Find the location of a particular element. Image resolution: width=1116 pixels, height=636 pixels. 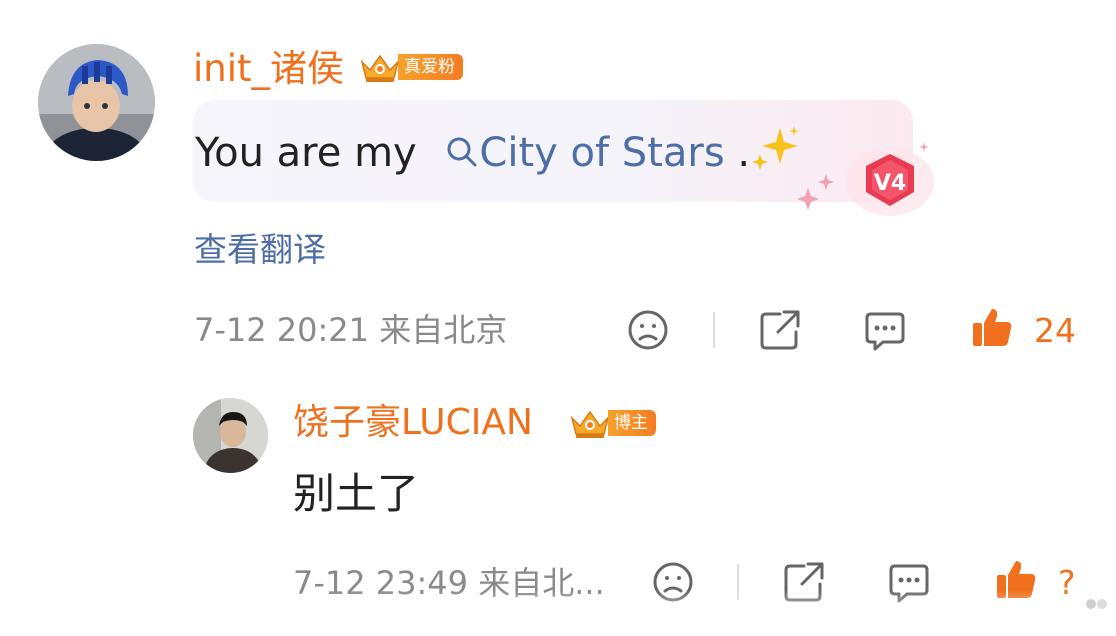

role-badge-label: 博主 is located at coordinates (632, 423).